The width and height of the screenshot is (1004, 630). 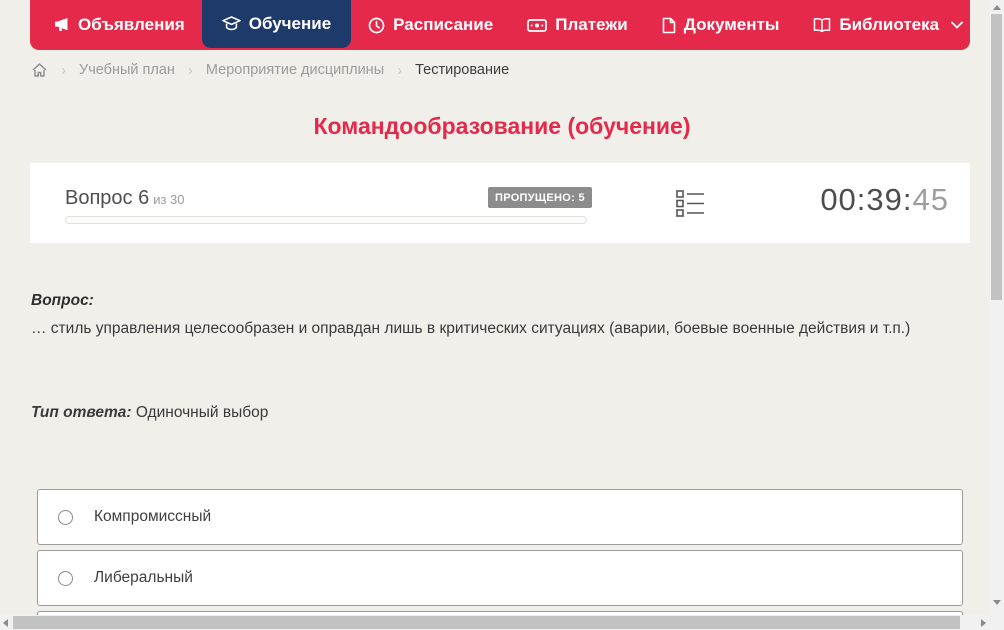 I want to click on document-icon, so click(x=669, y=25).